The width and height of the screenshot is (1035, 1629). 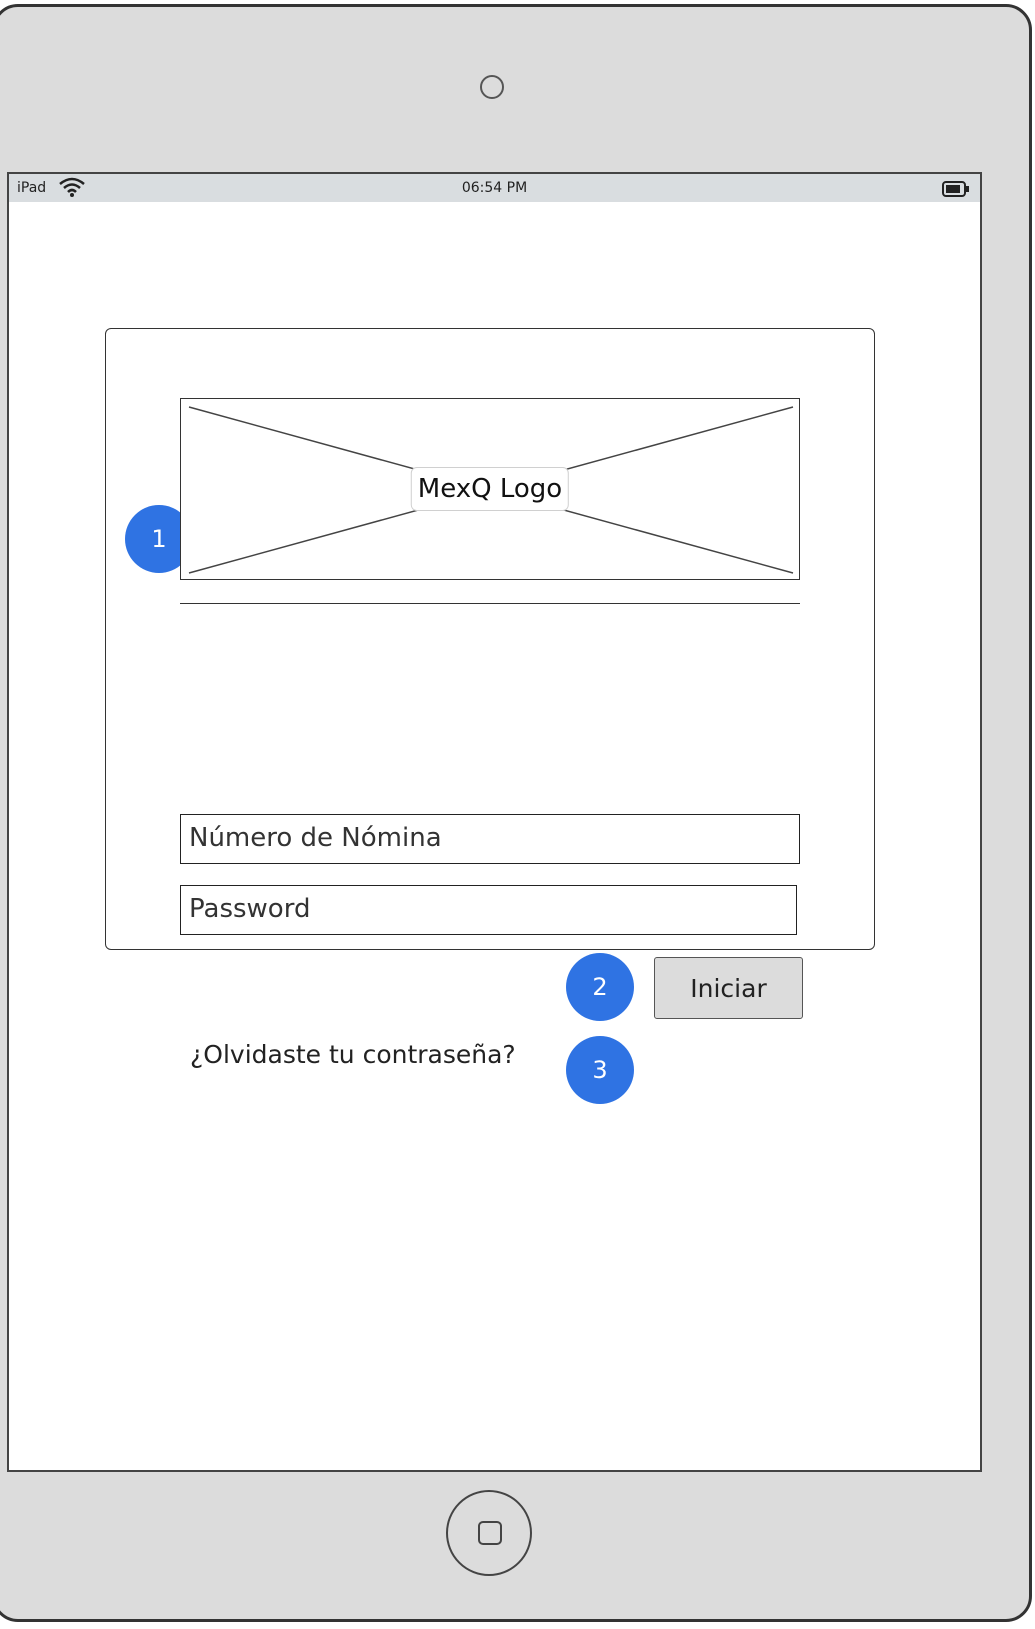 I want to click on divider, so click(x=490, y=603).